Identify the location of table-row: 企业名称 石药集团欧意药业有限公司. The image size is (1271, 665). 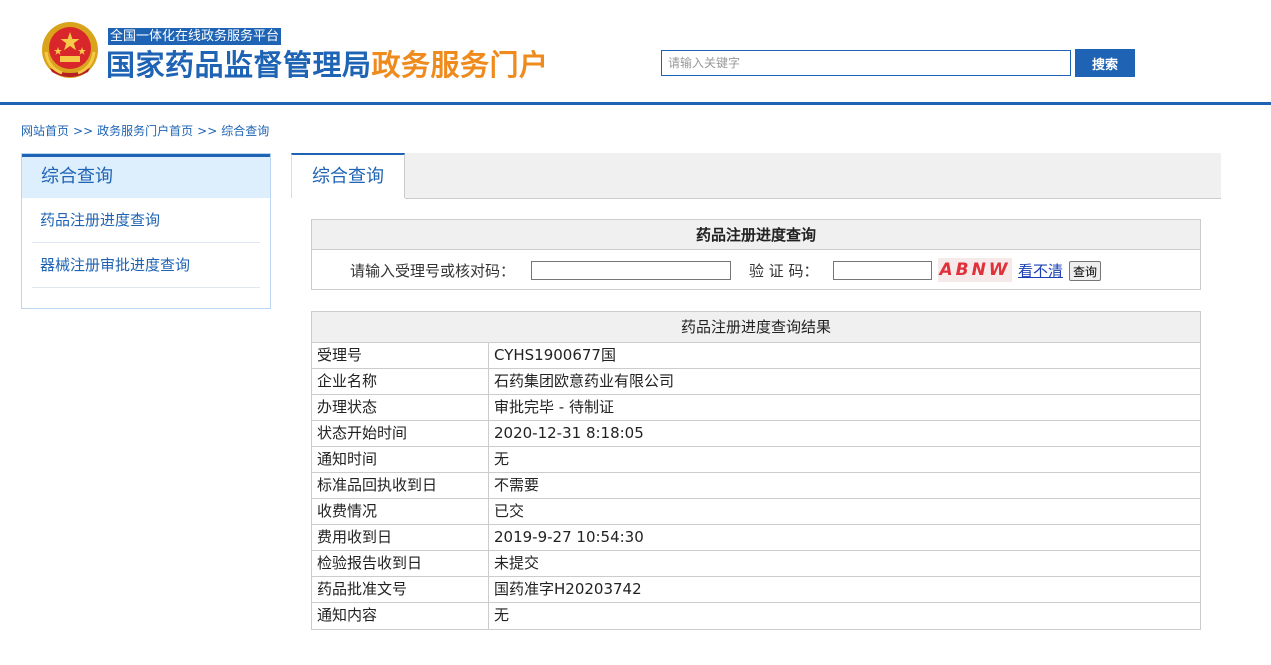
(756, 382).